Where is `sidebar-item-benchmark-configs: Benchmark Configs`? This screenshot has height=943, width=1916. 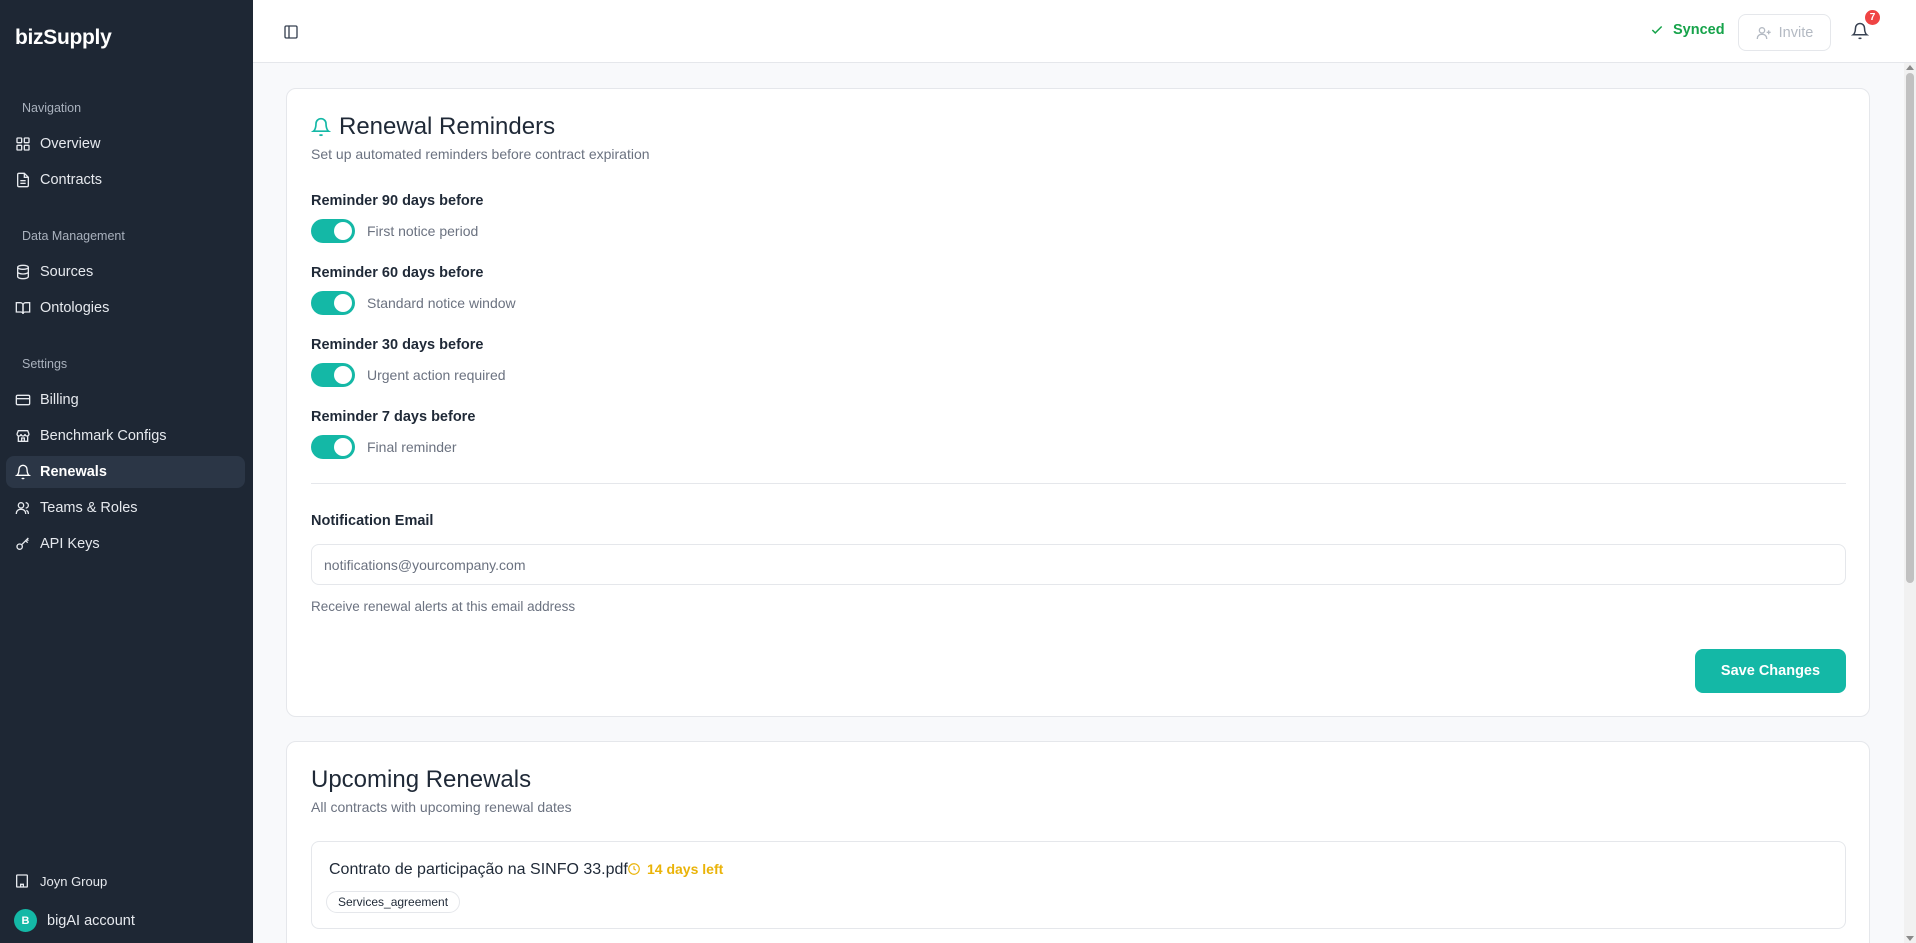 sidebar-item-benchmark-configs: Benchmark Configs is located at coordinates (125, 436).